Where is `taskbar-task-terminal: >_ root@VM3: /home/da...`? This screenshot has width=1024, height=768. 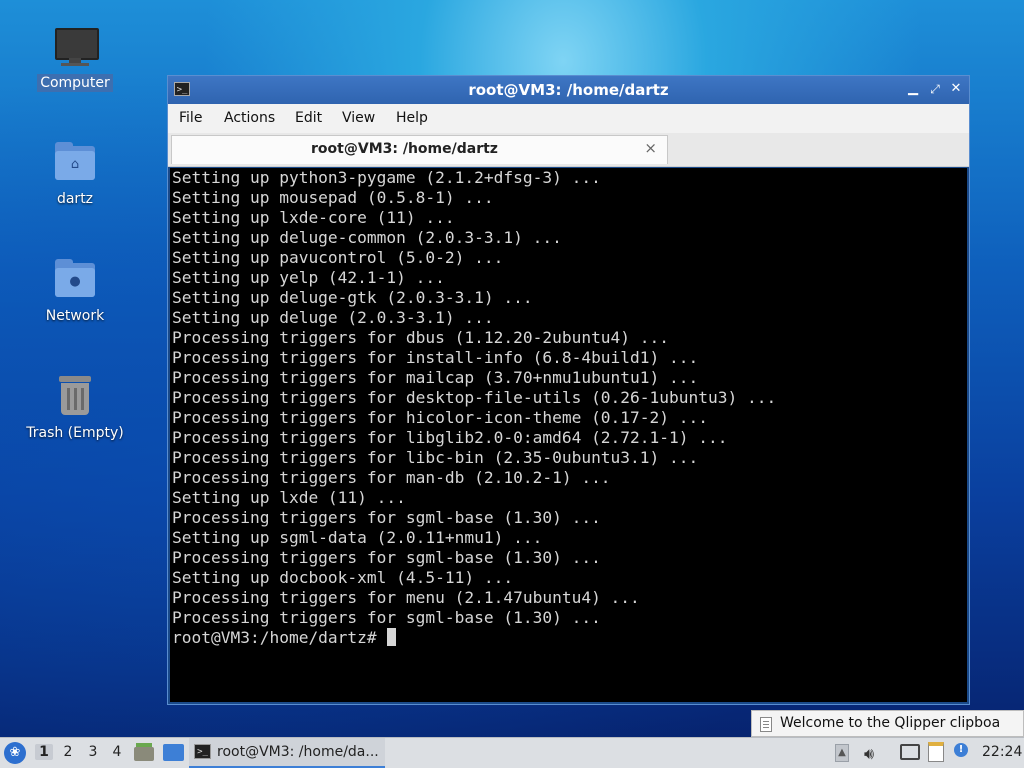
taskbar-task-terminal: >_ root@VM3: /home/da... is located at coordinates (287, 753).